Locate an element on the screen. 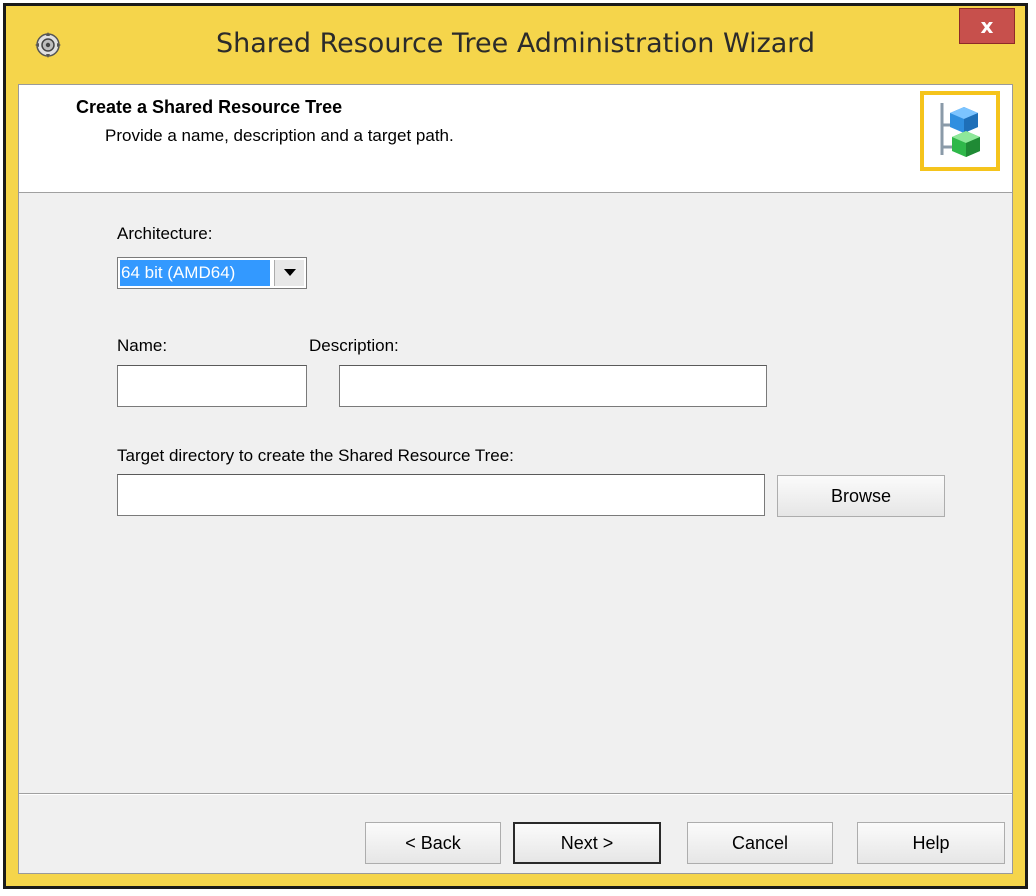  architecture-select: 64 bit (AMD64) is located at coordinates (212, 273).